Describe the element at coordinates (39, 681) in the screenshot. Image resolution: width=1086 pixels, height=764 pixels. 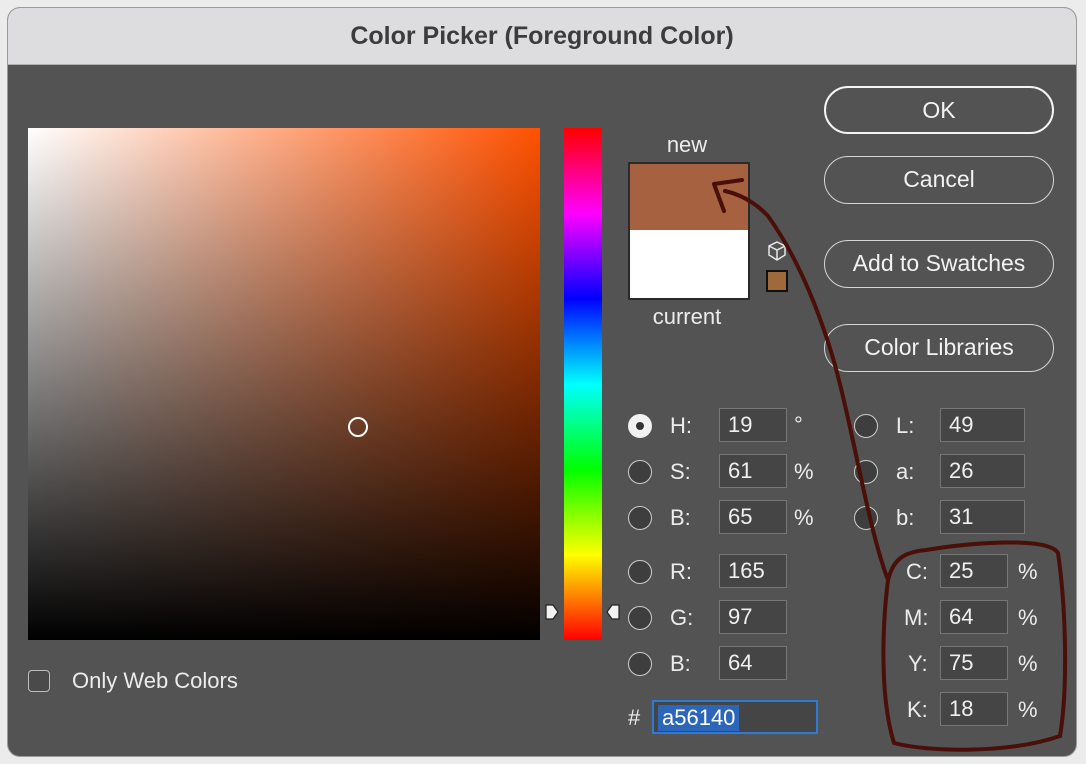
I see `only-web-colors-checkbox` at that location.